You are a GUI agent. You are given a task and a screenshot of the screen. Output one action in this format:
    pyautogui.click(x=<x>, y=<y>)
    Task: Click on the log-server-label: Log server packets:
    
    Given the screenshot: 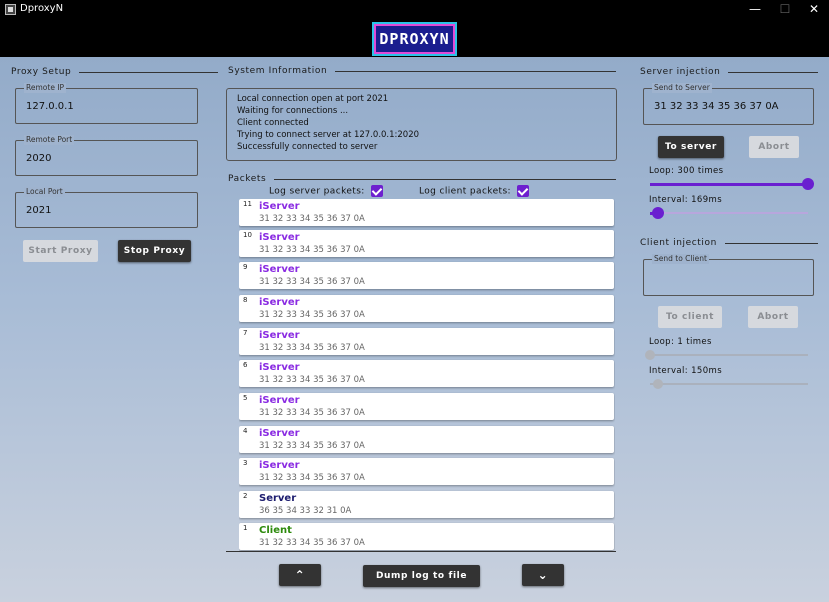 What is the action you would take?
    pyautogui.click(x=317, y=191)
    